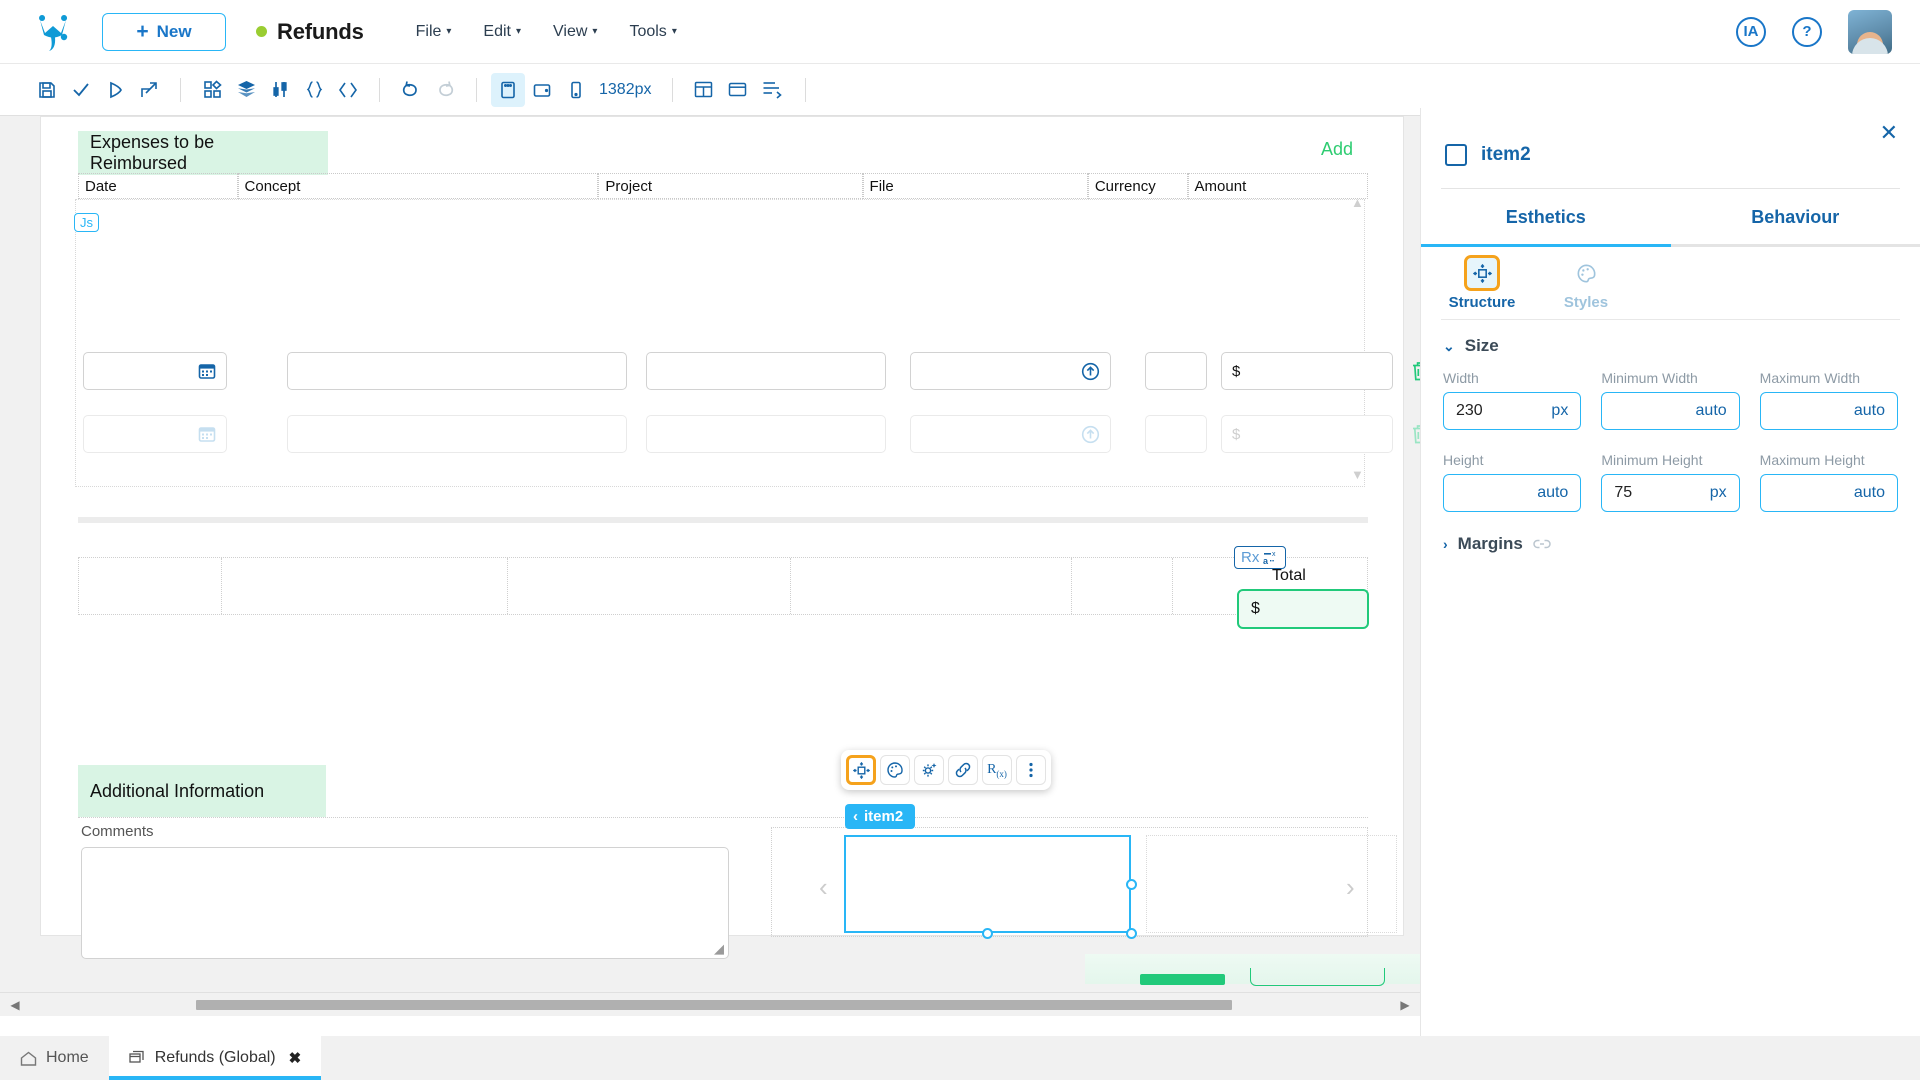  I want to click on width-unit: px, so click(1560, 410).